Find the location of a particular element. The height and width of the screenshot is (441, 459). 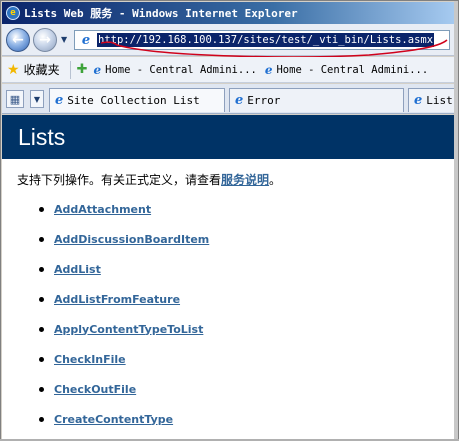

service-description-link: 服务说明 is located at coordinates (245, 180).